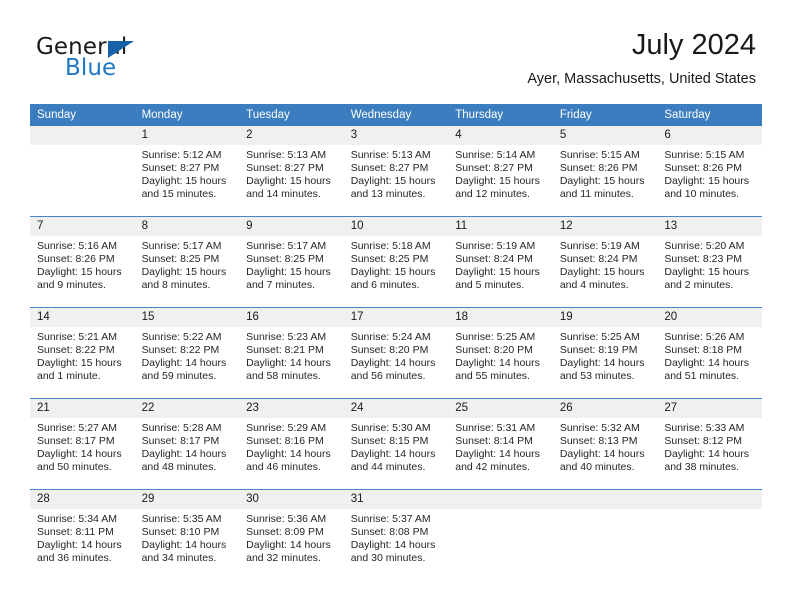 Image resolution: width=792 pixels, height=612 pixels. I want to click on day-number: 26, so click(605, 408).